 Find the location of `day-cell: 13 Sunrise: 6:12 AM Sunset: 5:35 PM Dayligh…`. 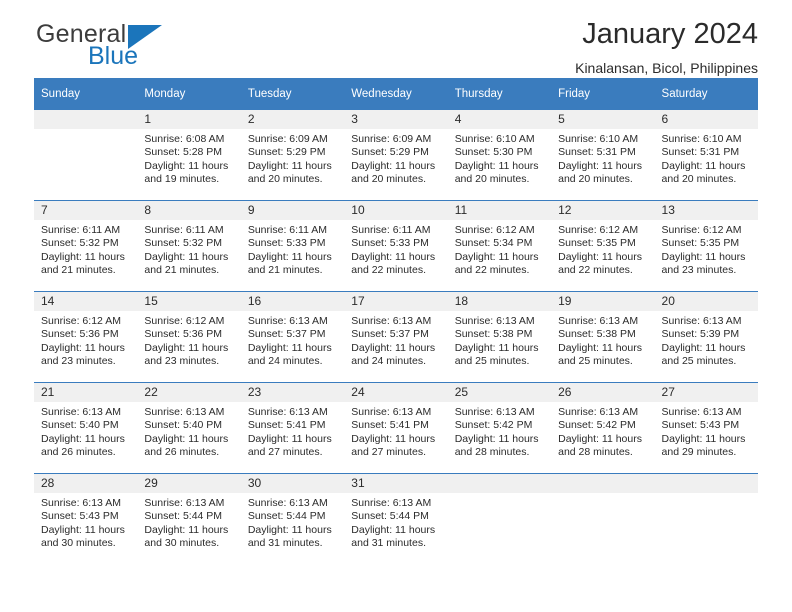

day-cell: 13 Sunrise: 6:12 AM Sunset: 5:35 PM Dayligh… is located at coordinates (706, 246).